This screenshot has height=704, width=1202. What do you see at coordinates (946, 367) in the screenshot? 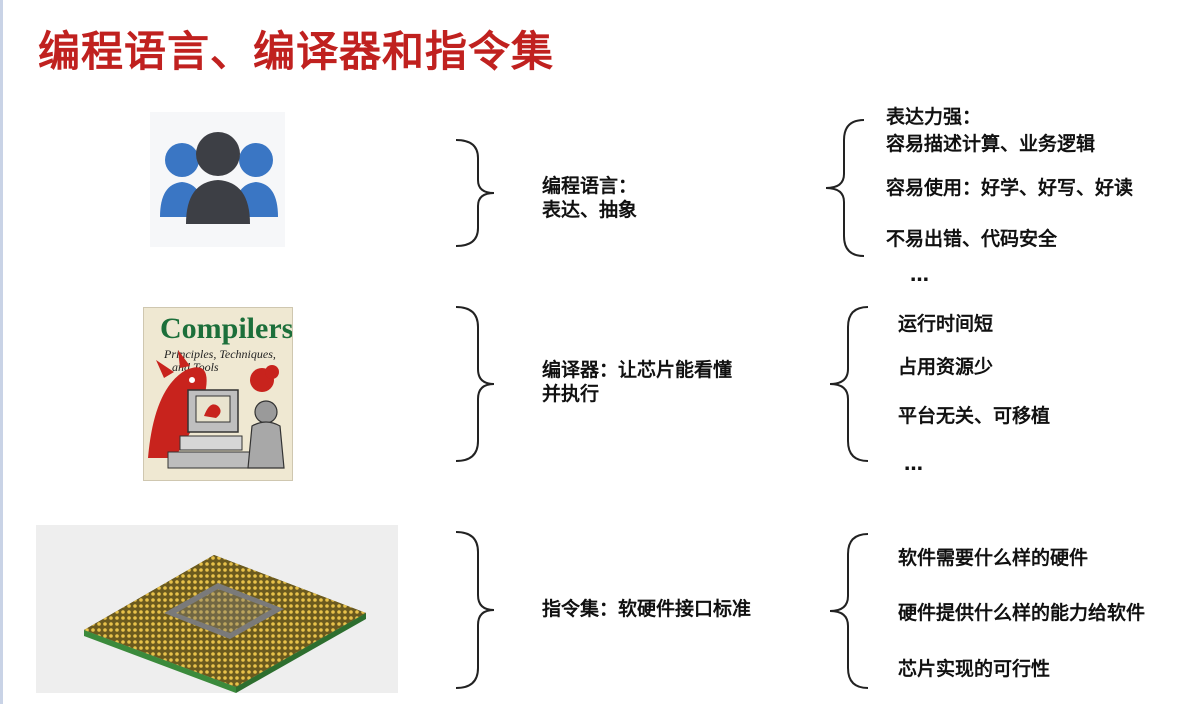
I see `section2-item-2: 占用资源少` at bounding box center [946, 367].